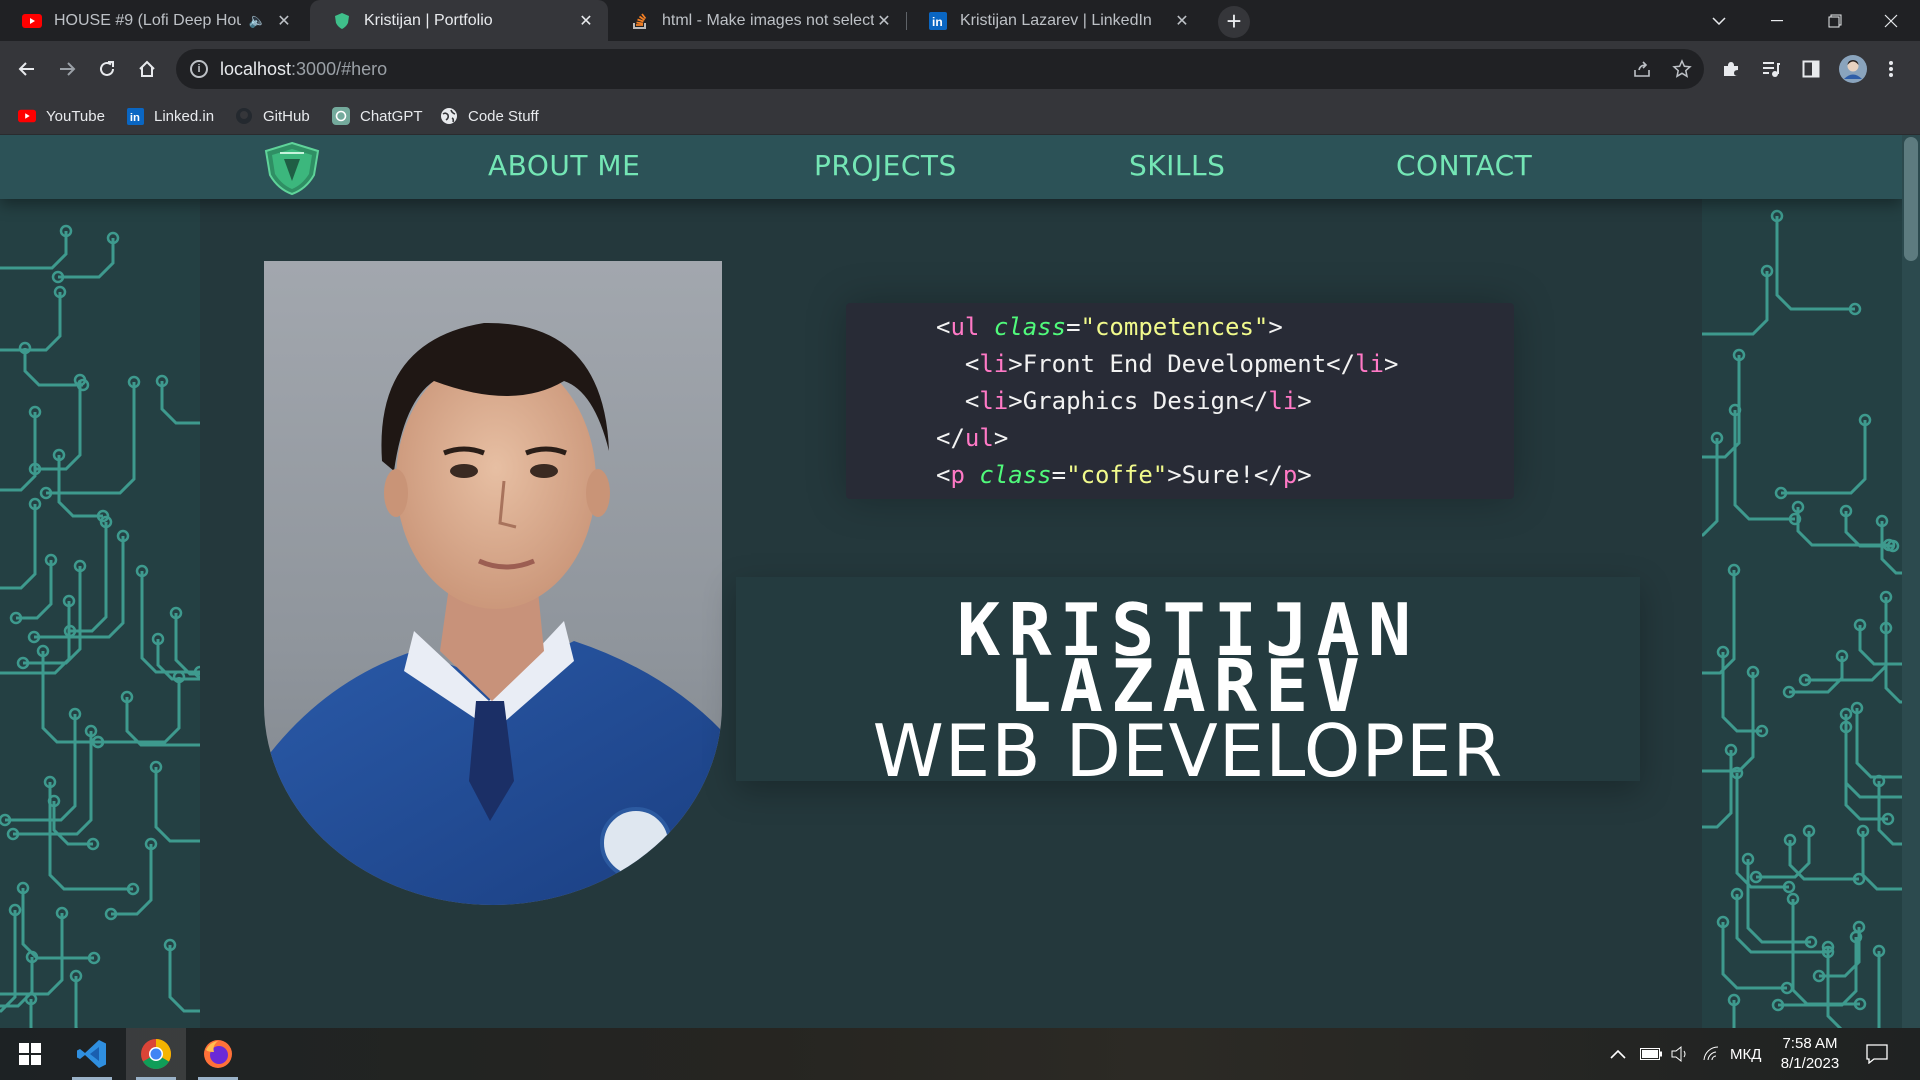 The height and width of the screenshot is (1080, 1920). What do you see at coordinates (1177, 165) in the screenshot?
I see `nav-skills: SKILLS` at bounding box center [1177, 165].